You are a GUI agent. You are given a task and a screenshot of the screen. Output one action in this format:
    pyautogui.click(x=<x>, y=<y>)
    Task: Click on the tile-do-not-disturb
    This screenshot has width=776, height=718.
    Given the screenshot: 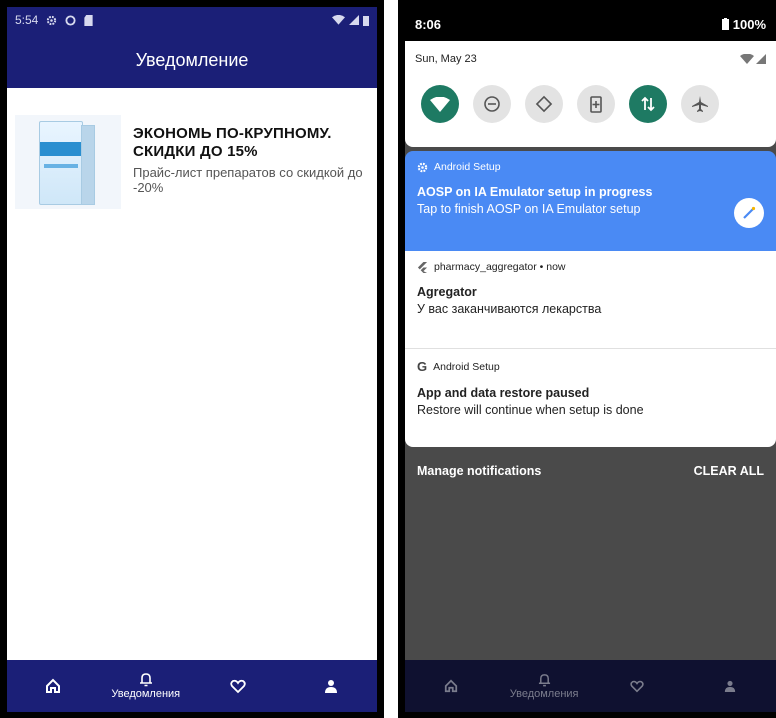 What is the action you would take?
    pyautogui.click(x=492, y=104)
    